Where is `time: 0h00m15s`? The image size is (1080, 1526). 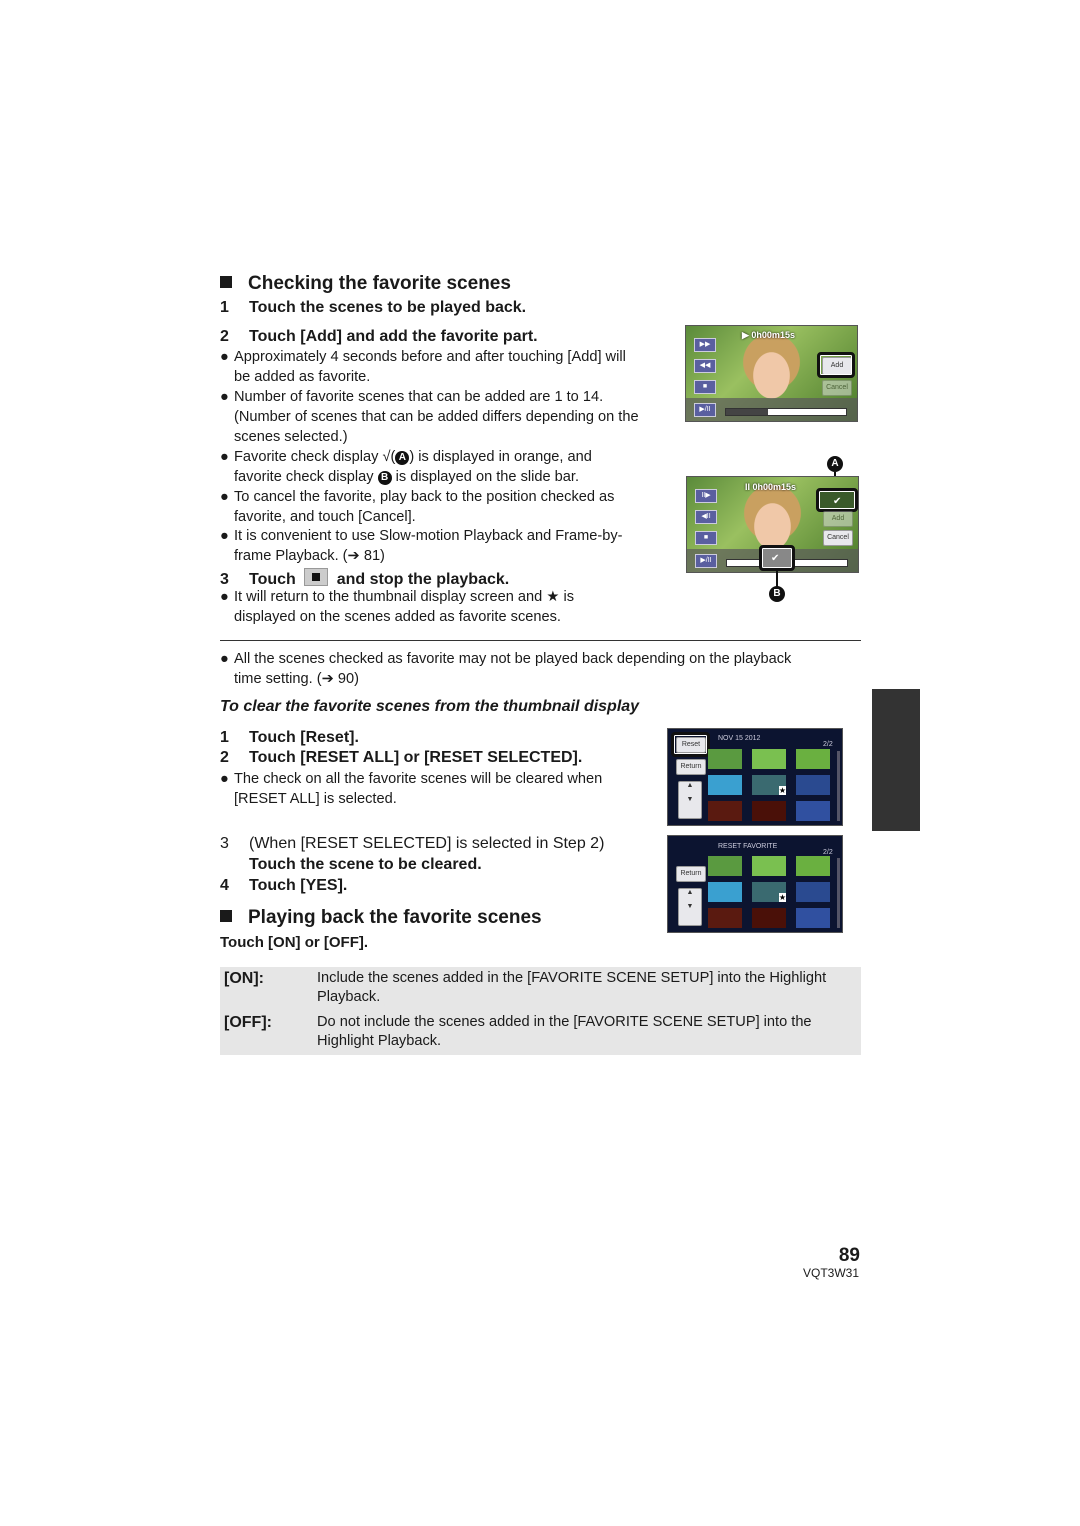 time: 0h00m15s is located at coordinates (773, 335).